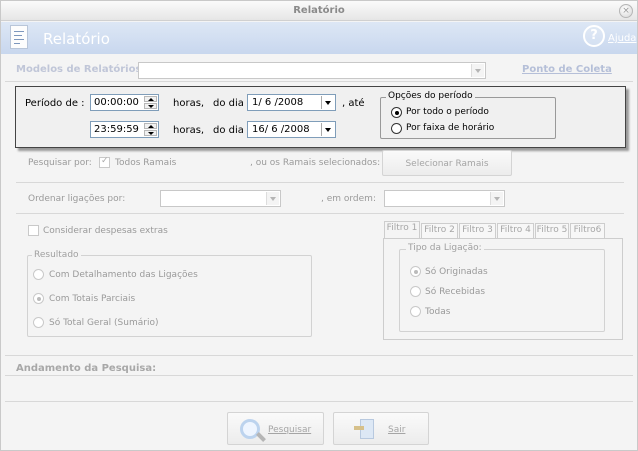 This screenshot has width=638, height=451. Describe the element at coordinates (319, 375) in the screenshot. I see `progress-track` at that location.